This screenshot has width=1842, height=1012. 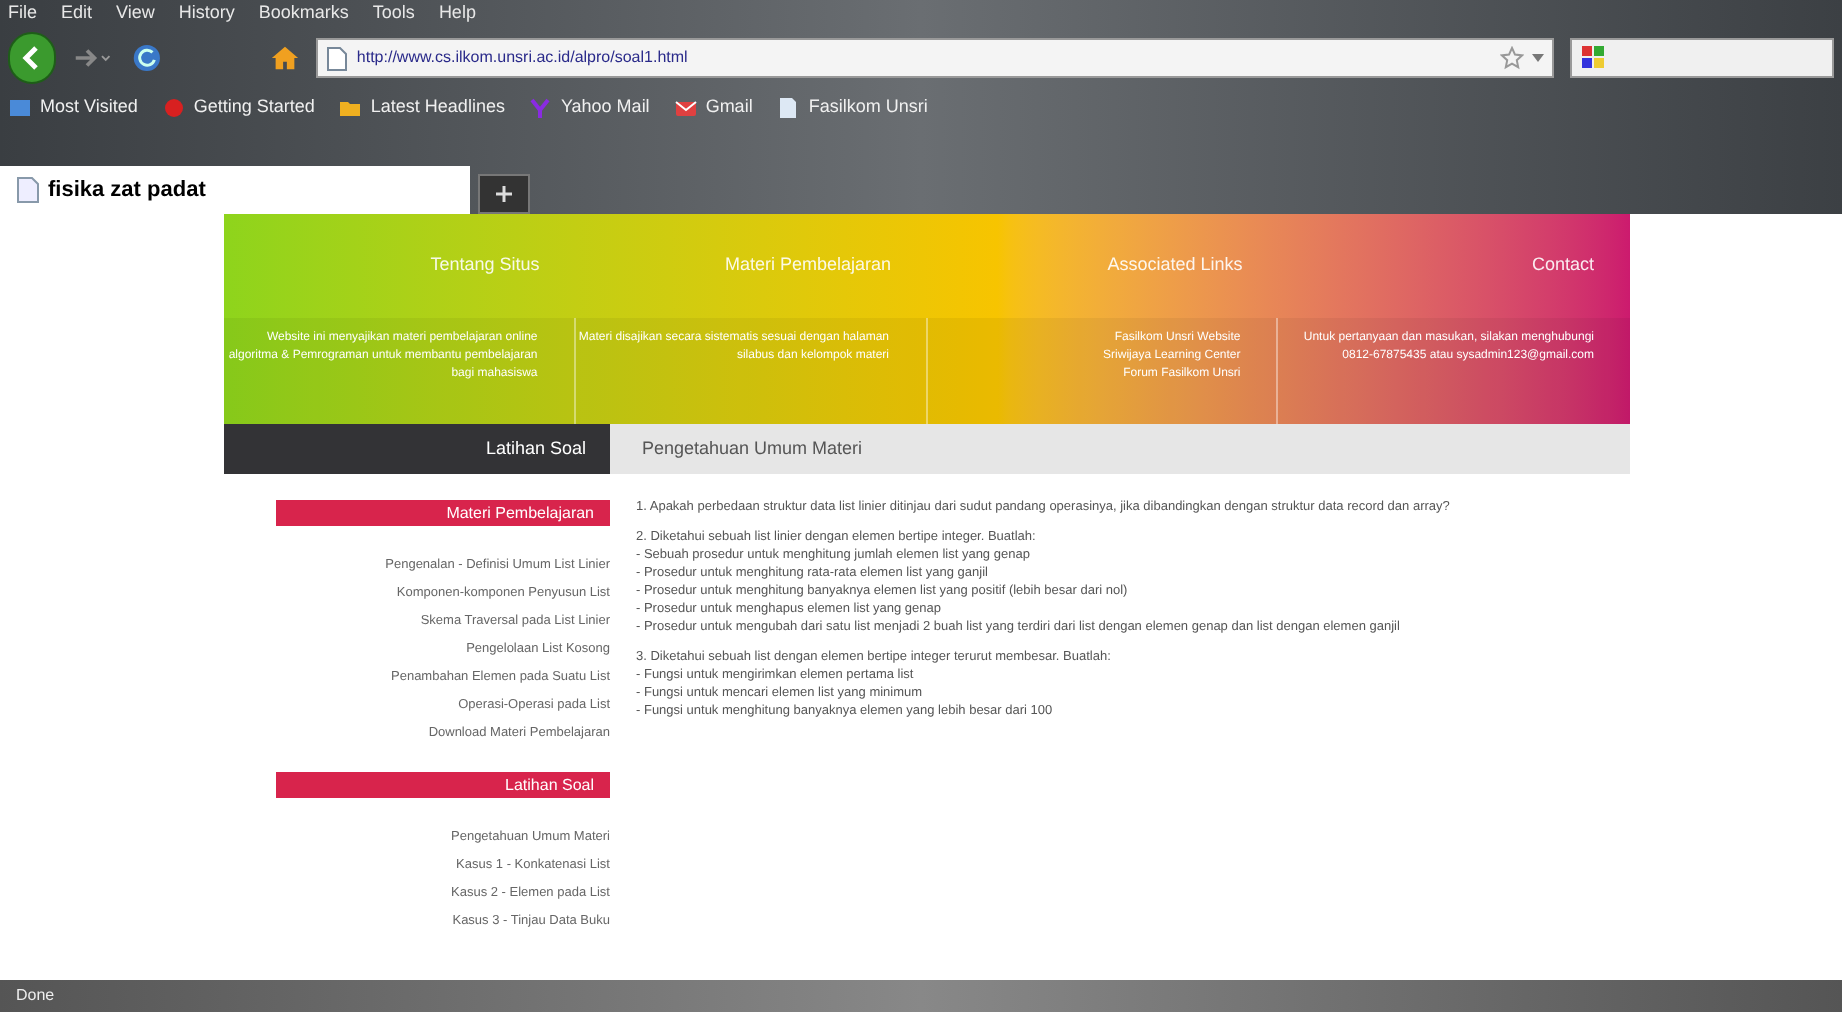 I want to click on dropdown-caret-icon, so click(x=1538, y=58).